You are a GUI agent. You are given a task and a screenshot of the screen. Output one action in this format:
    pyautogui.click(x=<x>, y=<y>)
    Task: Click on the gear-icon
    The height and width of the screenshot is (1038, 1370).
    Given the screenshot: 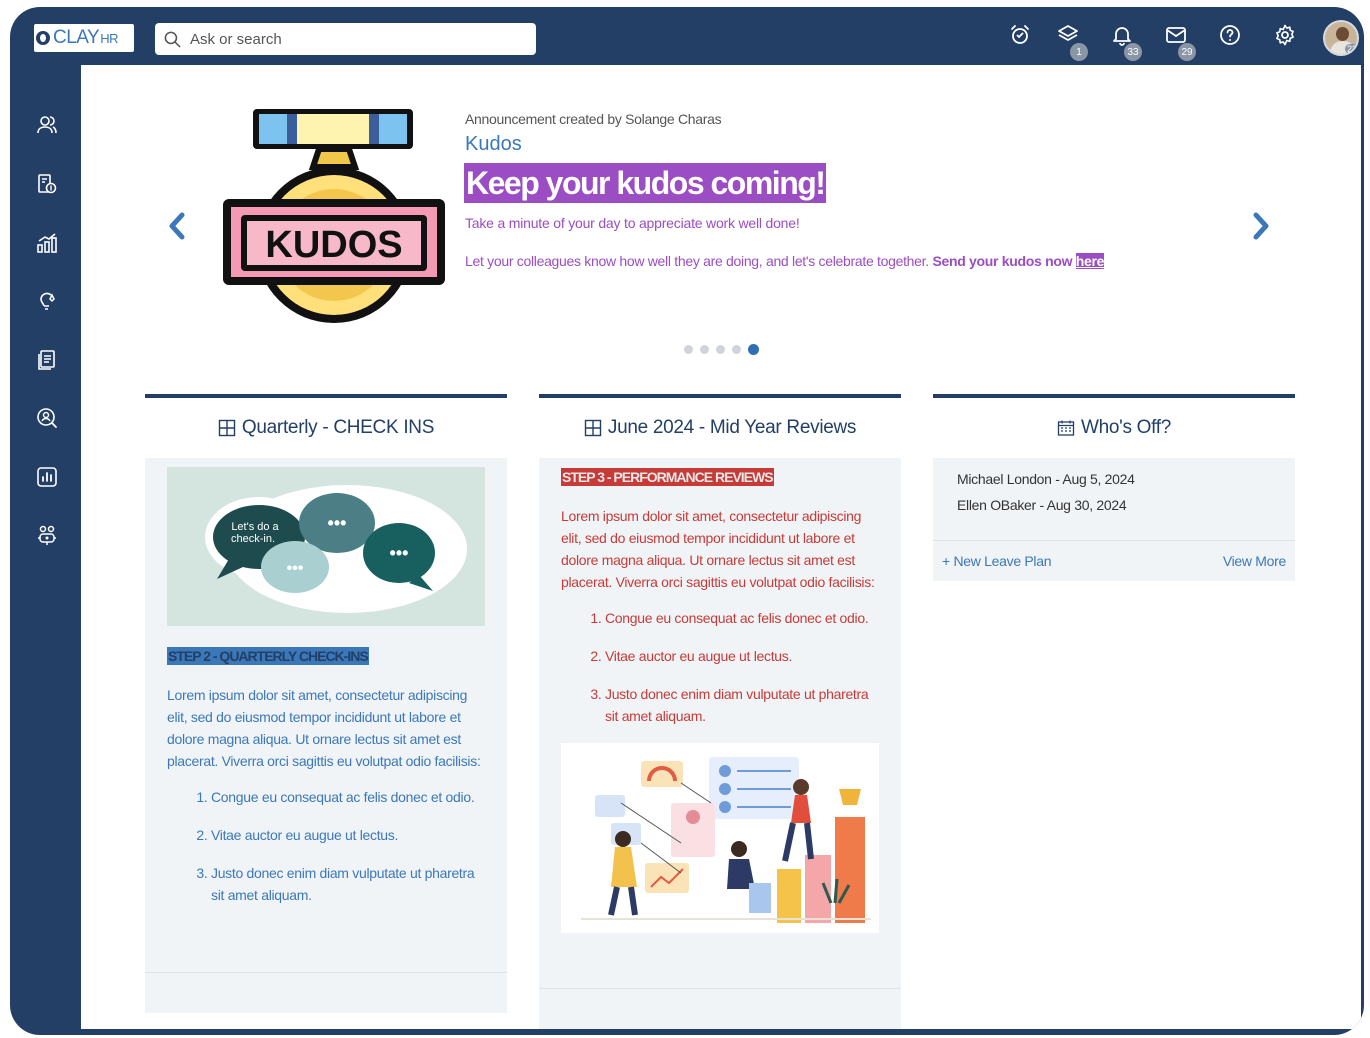 What is the action you would take?
    pyautogui.click(x=1286, y=36)
    